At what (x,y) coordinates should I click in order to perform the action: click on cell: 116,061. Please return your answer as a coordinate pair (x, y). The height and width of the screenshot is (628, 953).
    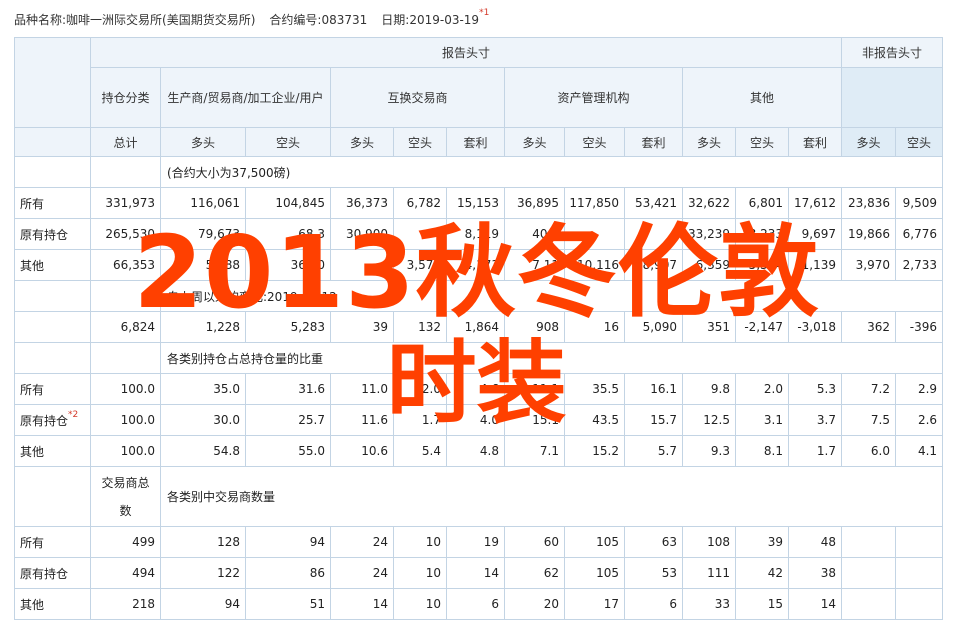
    Looking at the image, I should click on (203, 203).